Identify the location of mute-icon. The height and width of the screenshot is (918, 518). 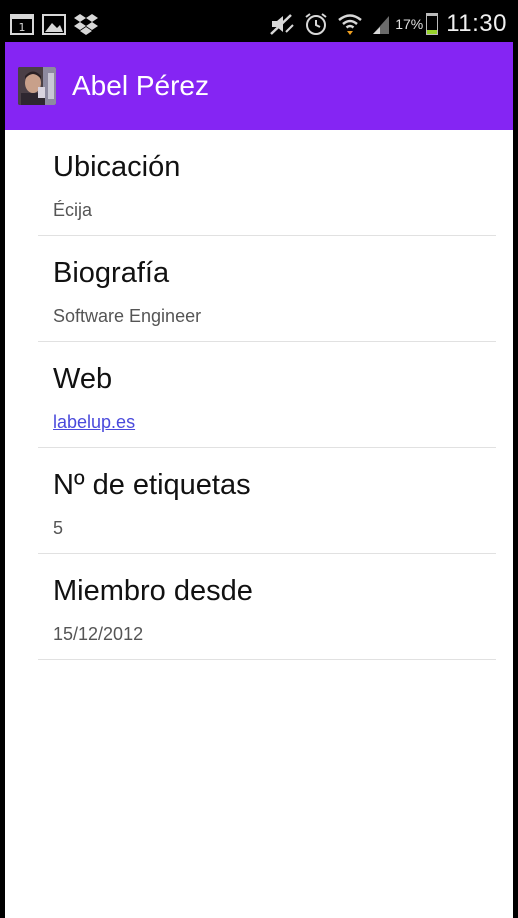
(282, 24).